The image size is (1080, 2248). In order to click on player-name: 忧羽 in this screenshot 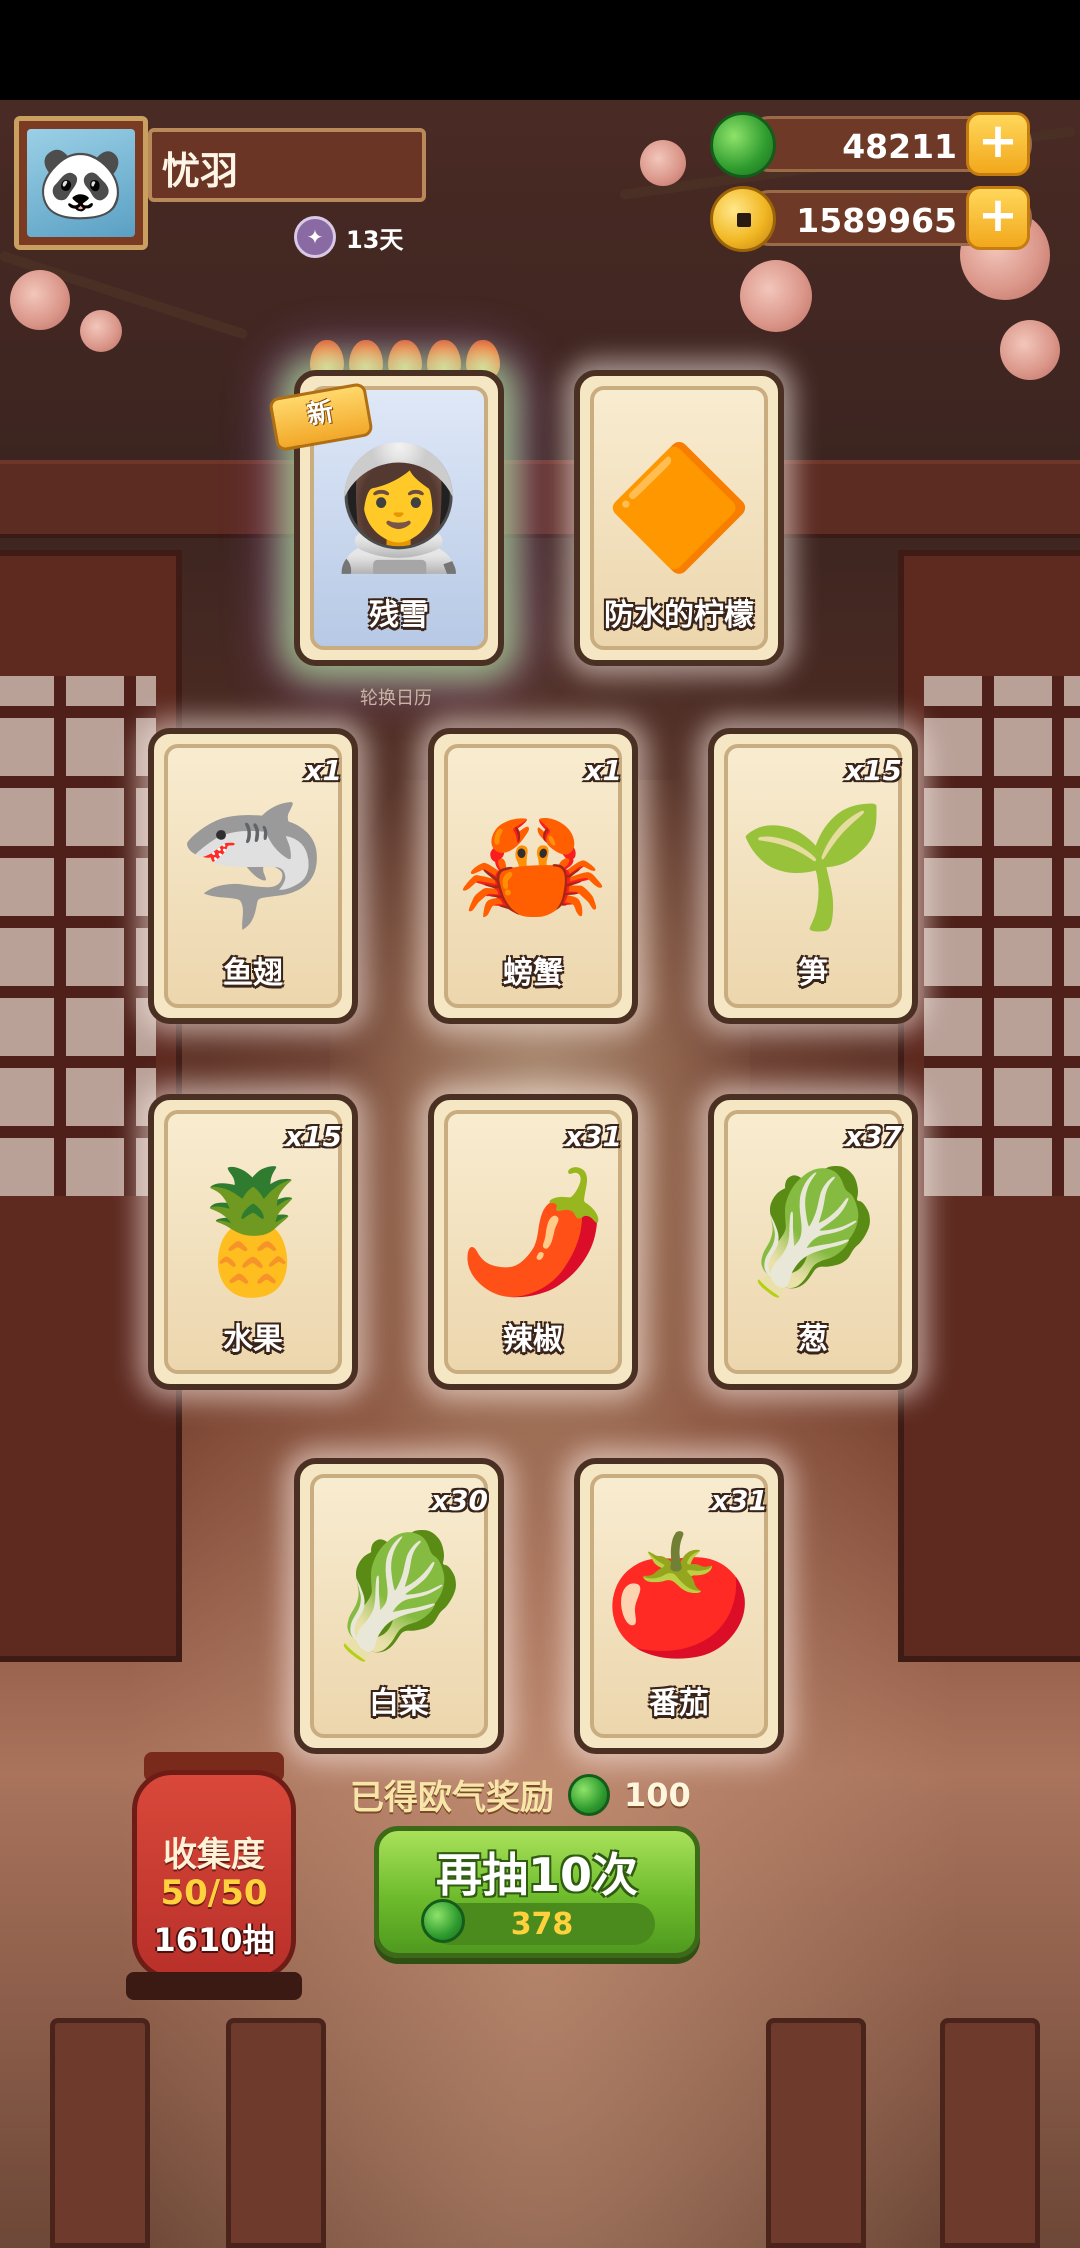, I will do `click(200, 171)`.